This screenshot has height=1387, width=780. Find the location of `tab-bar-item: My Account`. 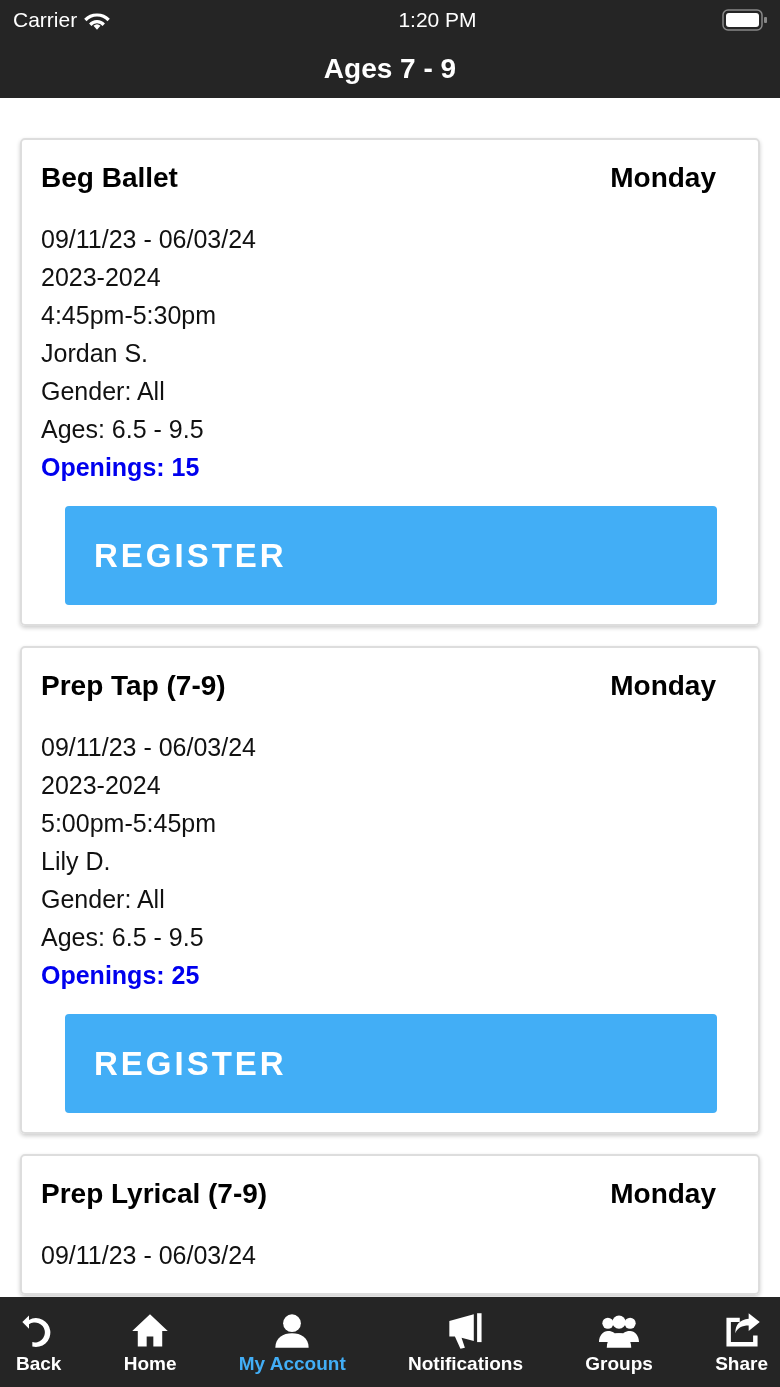

tab-bar-item: My Account is located at coordinates (292, 1342).